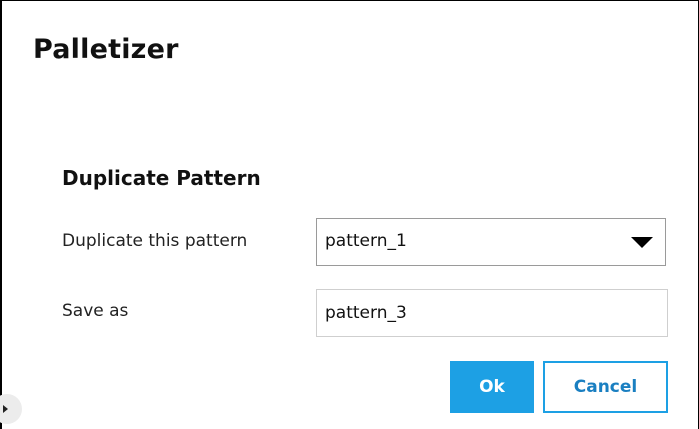 This screenshot has height=429, width=699. I want to click on cancel-button: Cancel, so click(605, 387).